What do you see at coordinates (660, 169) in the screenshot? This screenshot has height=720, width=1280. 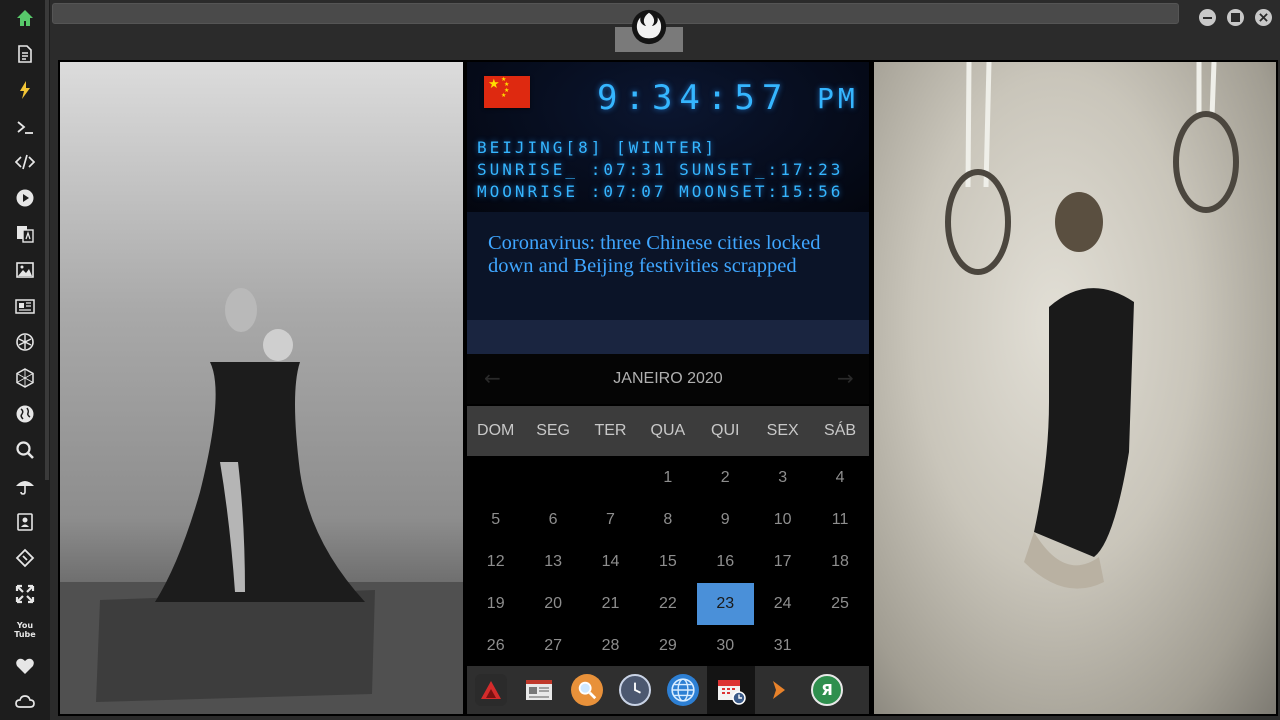 I see `clock-sun-times: SUNRISE_ :07:31 SUNSET_:17:23` at bounding box center [660, 169].